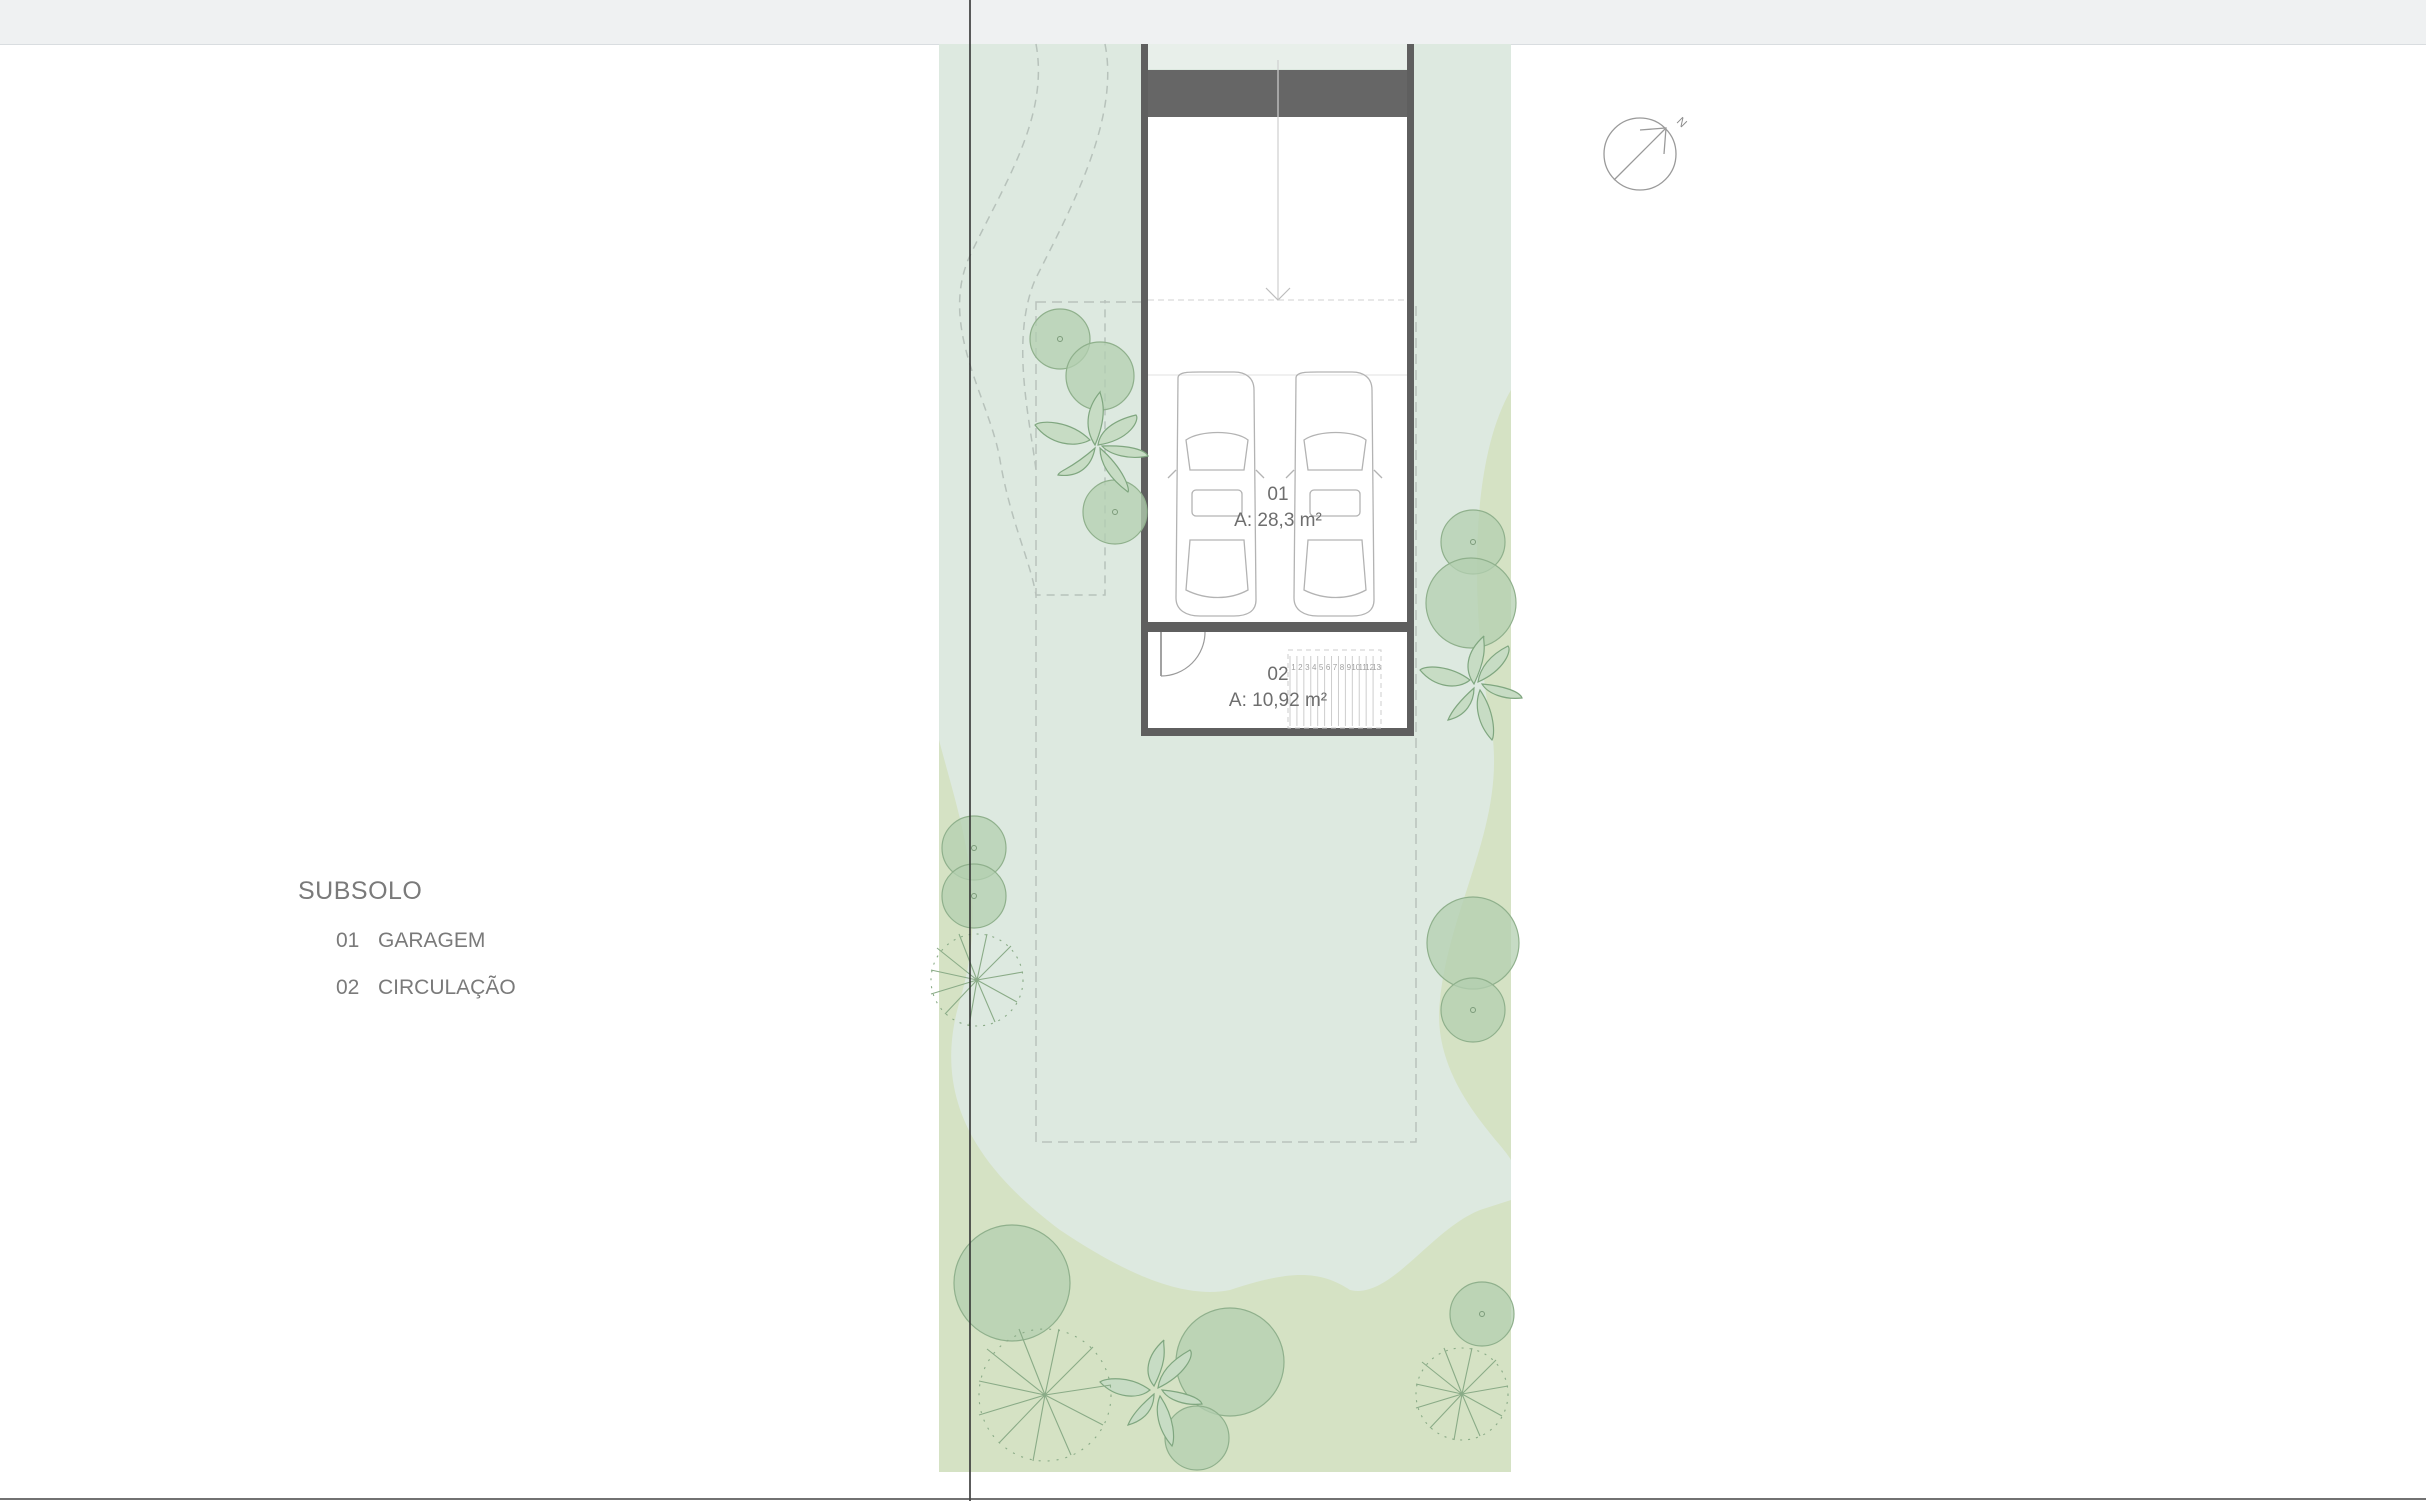 This screenshot has width=2426, height=1501. I want to click on legend-item-label: CIRCULAÇÃO, so click(447, 987).